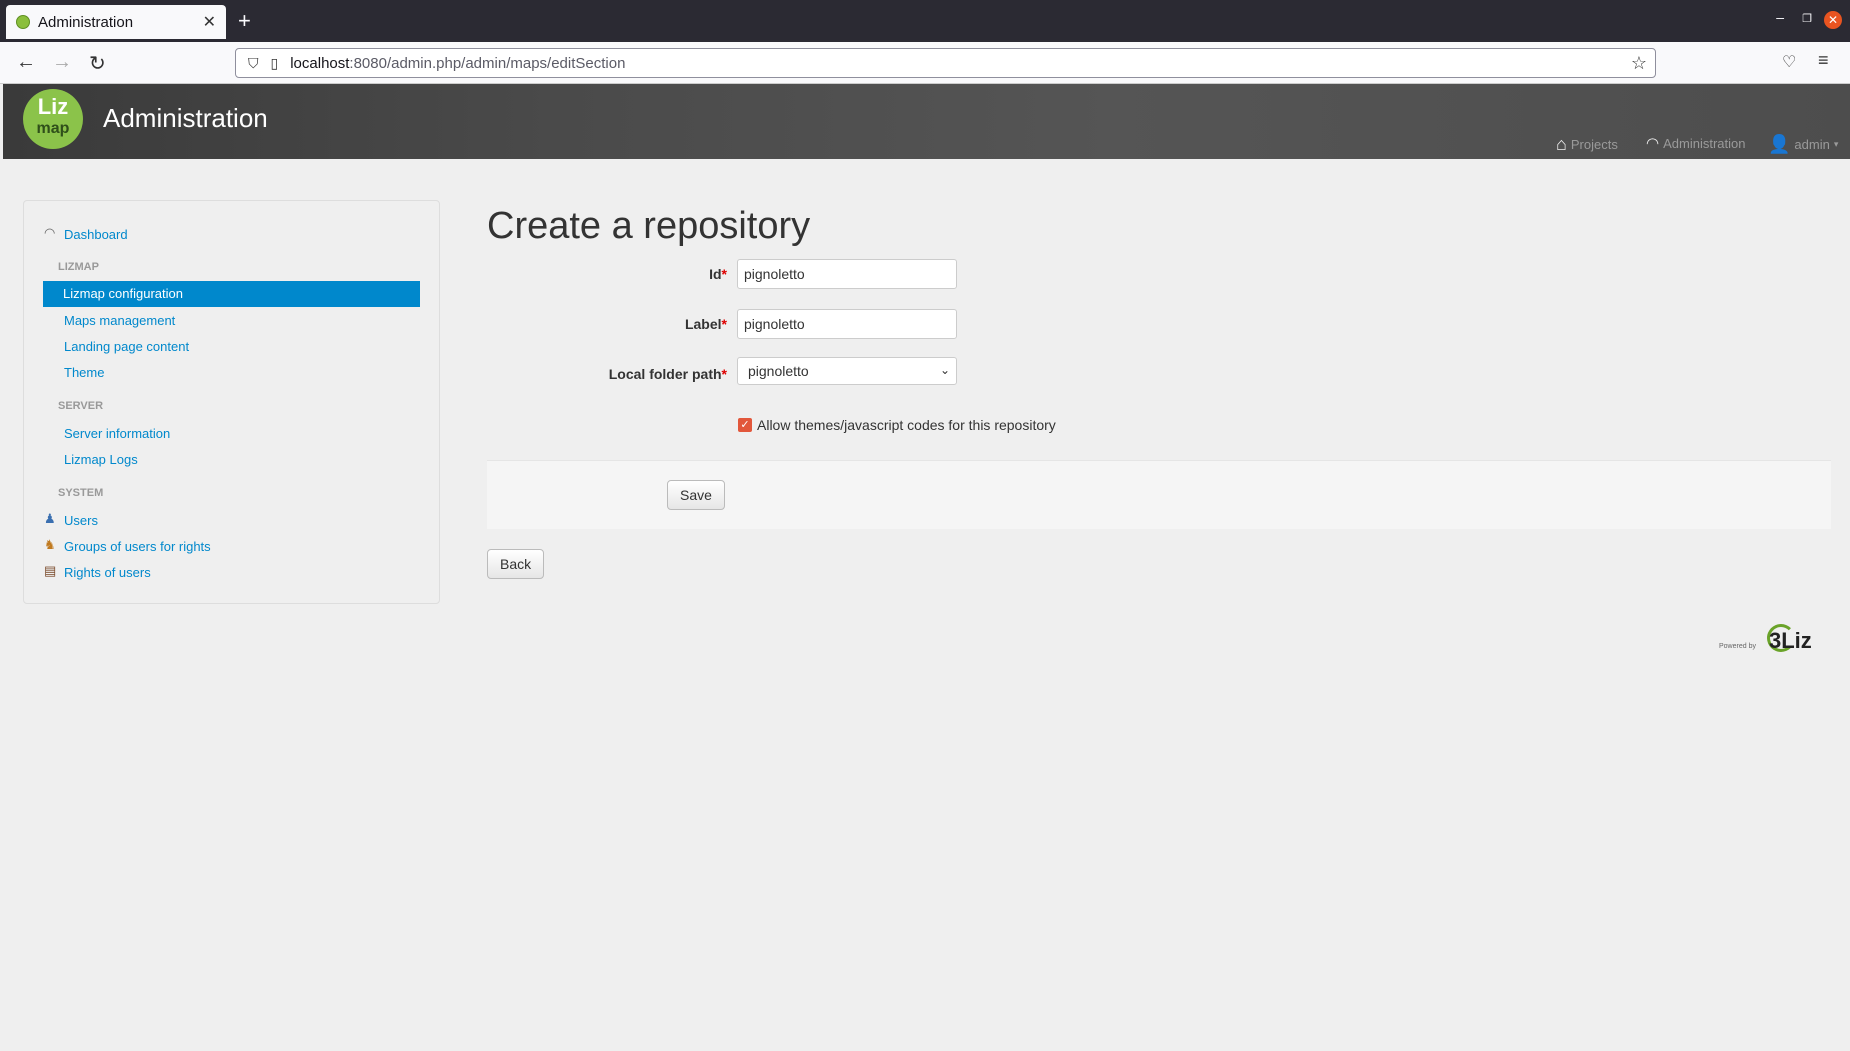  What do you see at coordinates (925, 21) in the screenshot?
I see `browser-tab-bar: Administration ✕ + – ❐ ✕` at bounding box center [925, 21].